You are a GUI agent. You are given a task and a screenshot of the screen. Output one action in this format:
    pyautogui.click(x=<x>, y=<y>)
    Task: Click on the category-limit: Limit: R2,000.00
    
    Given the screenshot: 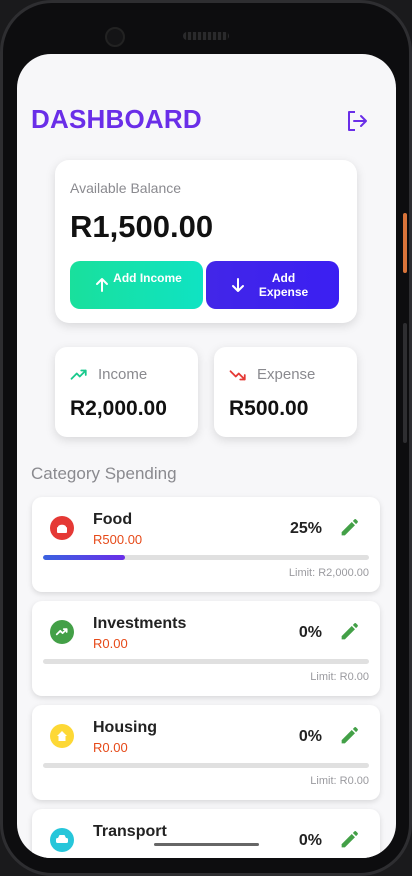 What is the action you would take?
    pyautogui.click(x=328, y=573)
    